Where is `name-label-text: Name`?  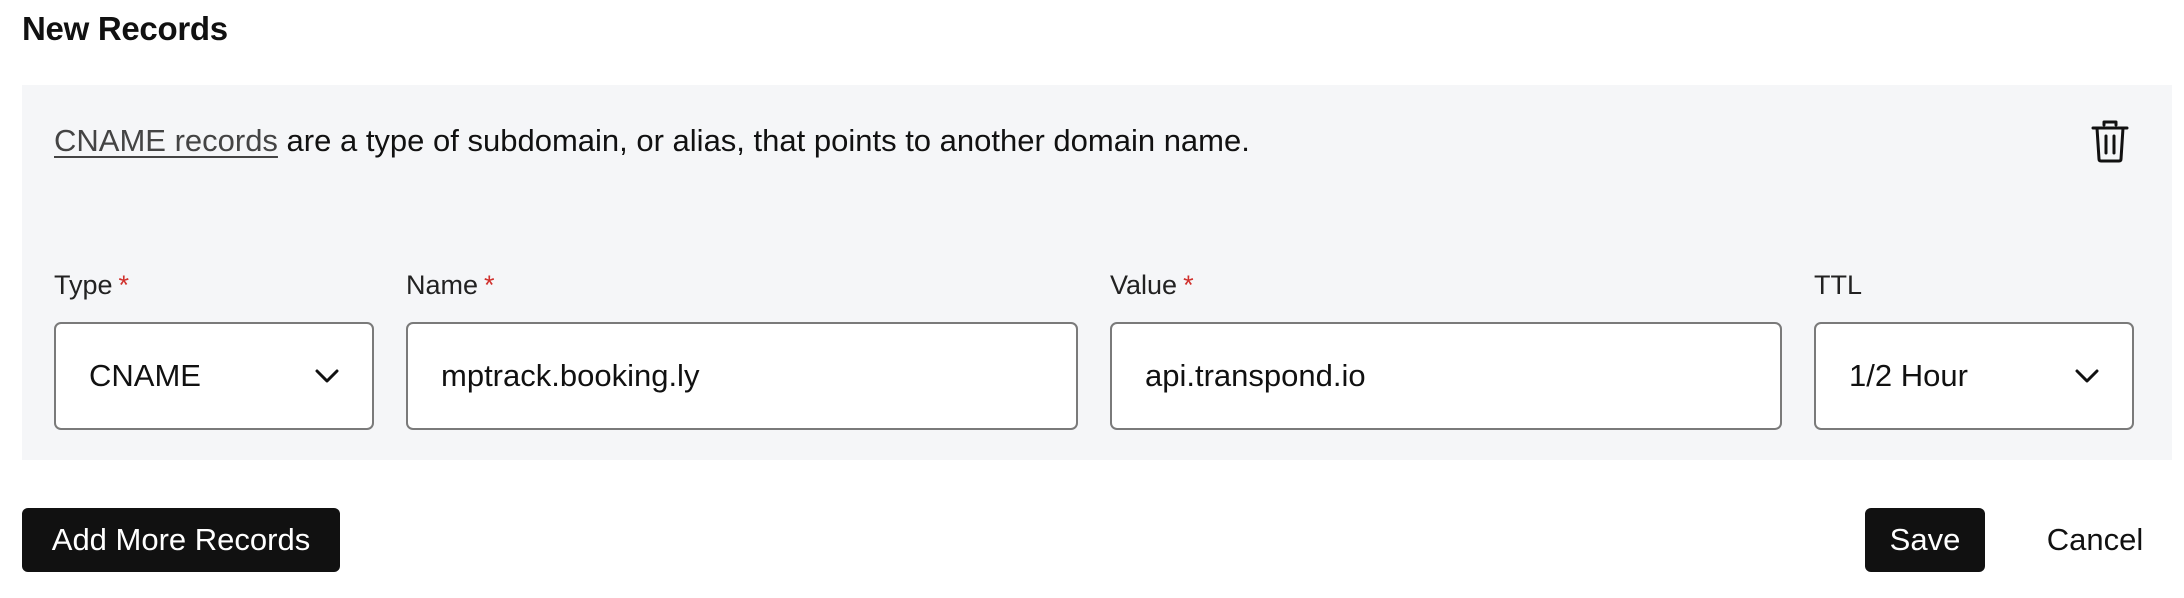 name-label-text: Name is located at coordinates (442, 285).